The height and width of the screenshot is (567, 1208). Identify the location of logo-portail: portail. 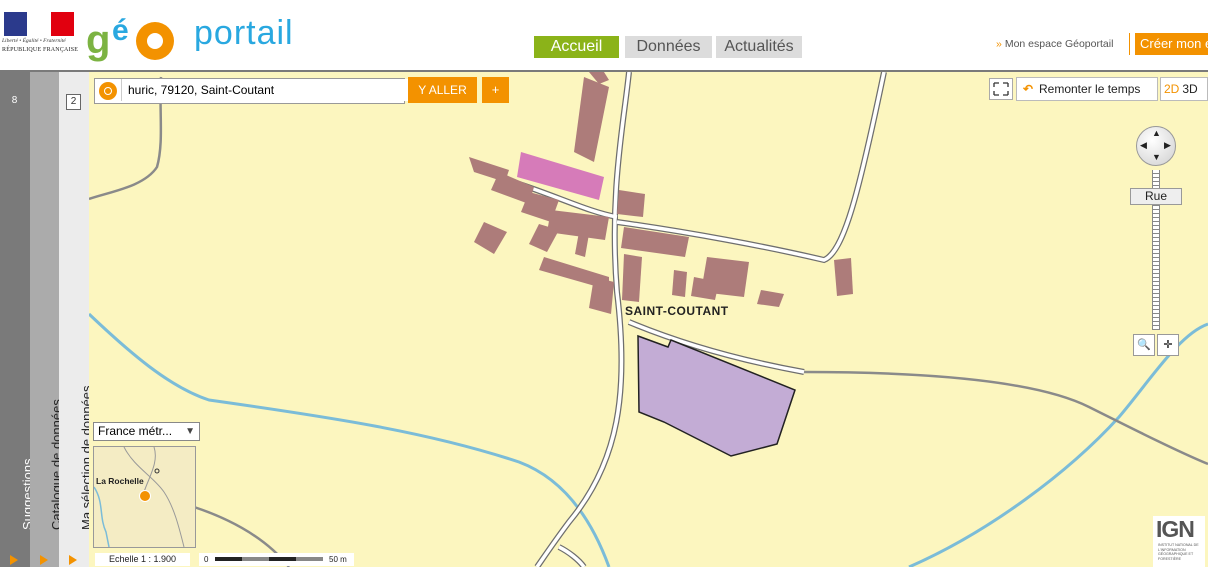
(244, 33).